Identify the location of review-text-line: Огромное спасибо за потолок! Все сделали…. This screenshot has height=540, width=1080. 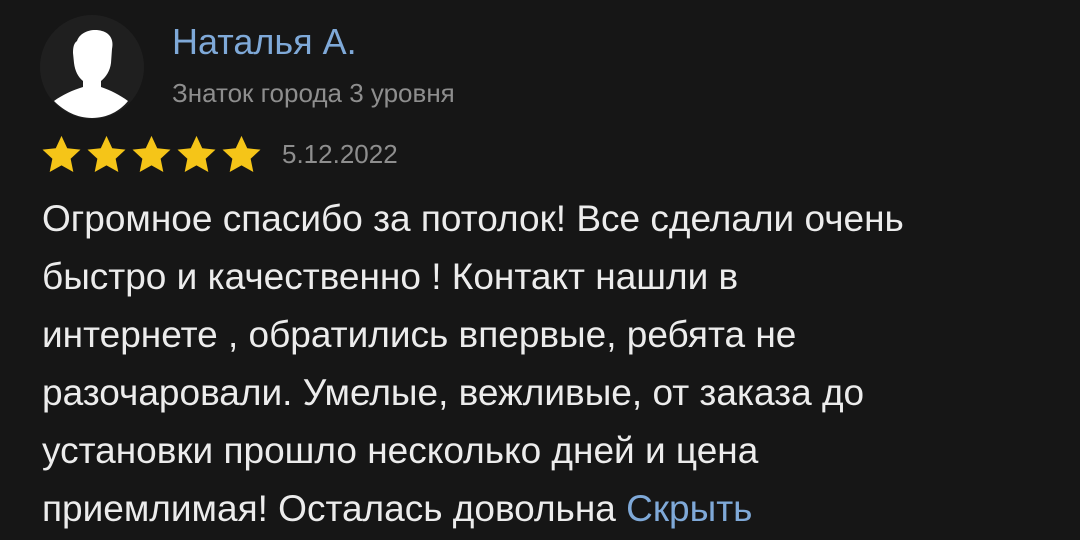
(473, 218).